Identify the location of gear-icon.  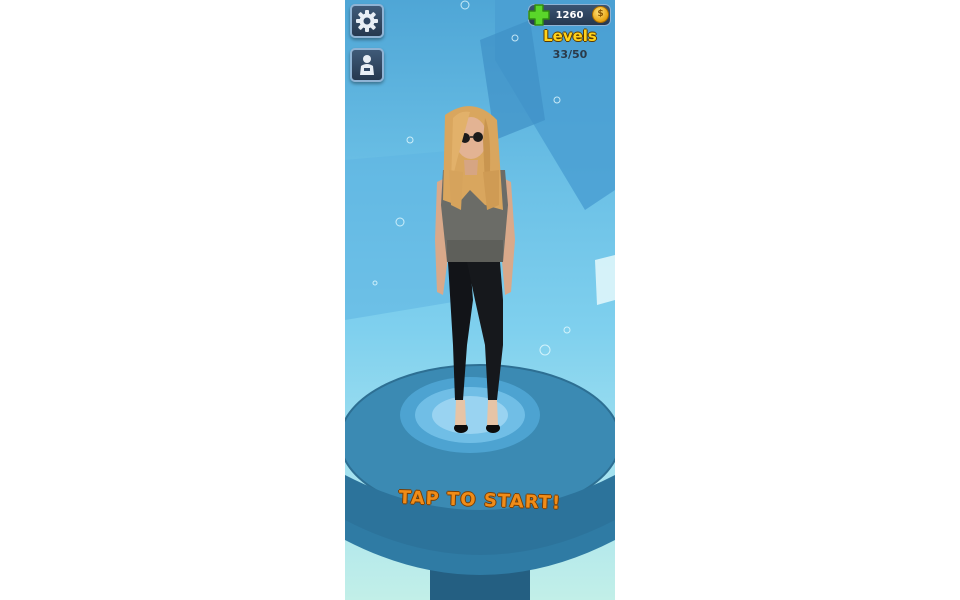
(367, 21).